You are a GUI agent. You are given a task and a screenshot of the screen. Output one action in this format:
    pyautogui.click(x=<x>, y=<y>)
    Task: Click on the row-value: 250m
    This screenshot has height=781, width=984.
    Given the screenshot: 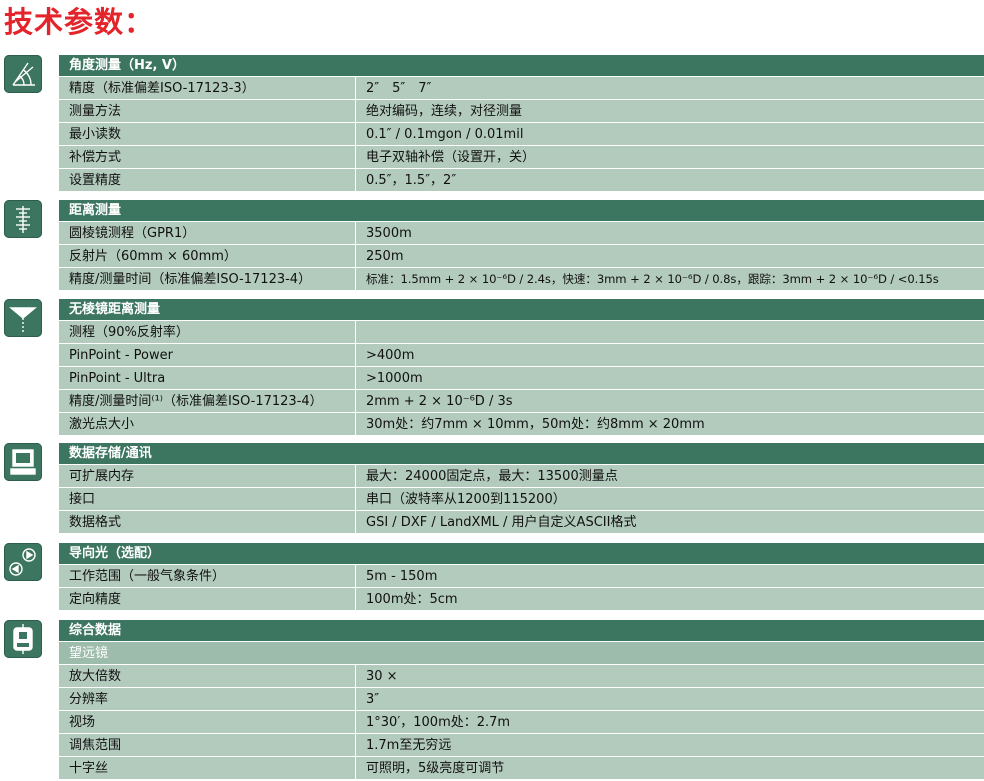 What is the action you would take?
    pyautogui.click(x=385, y=256)
    